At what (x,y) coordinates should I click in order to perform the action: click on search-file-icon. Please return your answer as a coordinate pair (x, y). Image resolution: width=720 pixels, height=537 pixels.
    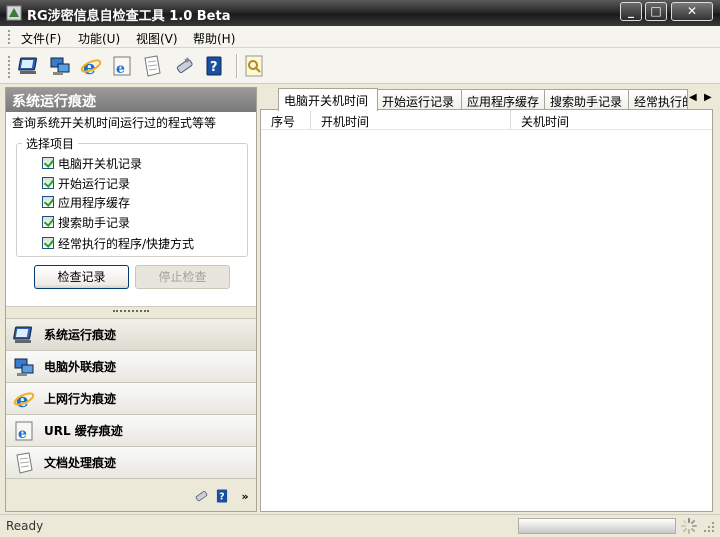
    Looking at the image, I should click on (254, 66).